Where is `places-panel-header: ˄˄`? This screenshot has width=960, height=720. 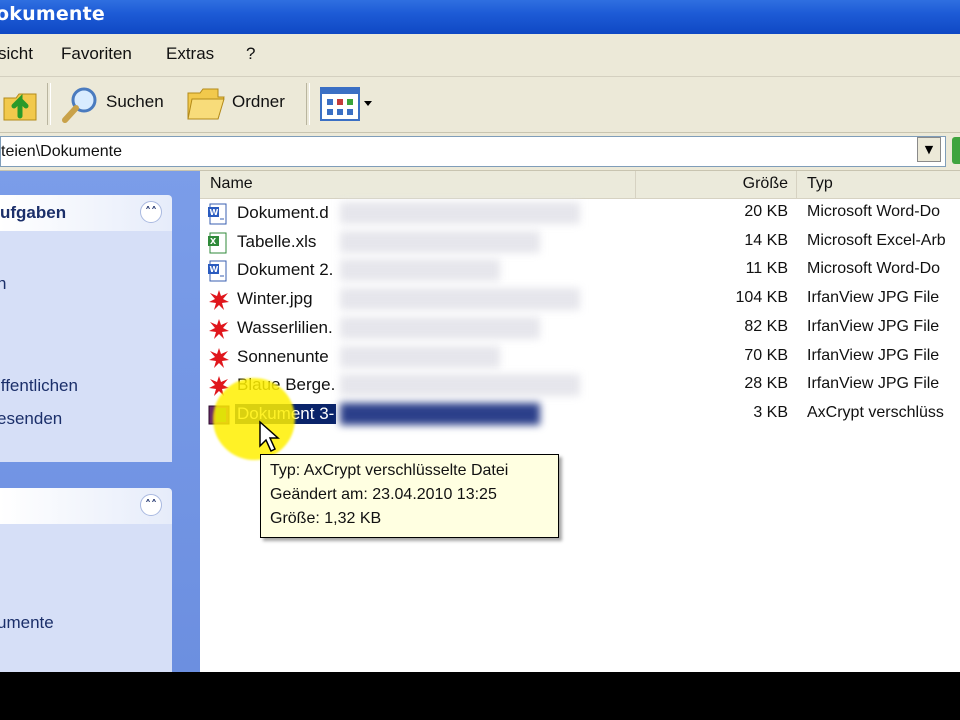 places-panel-header: ˄˄ is located at coordinates (86, 506).